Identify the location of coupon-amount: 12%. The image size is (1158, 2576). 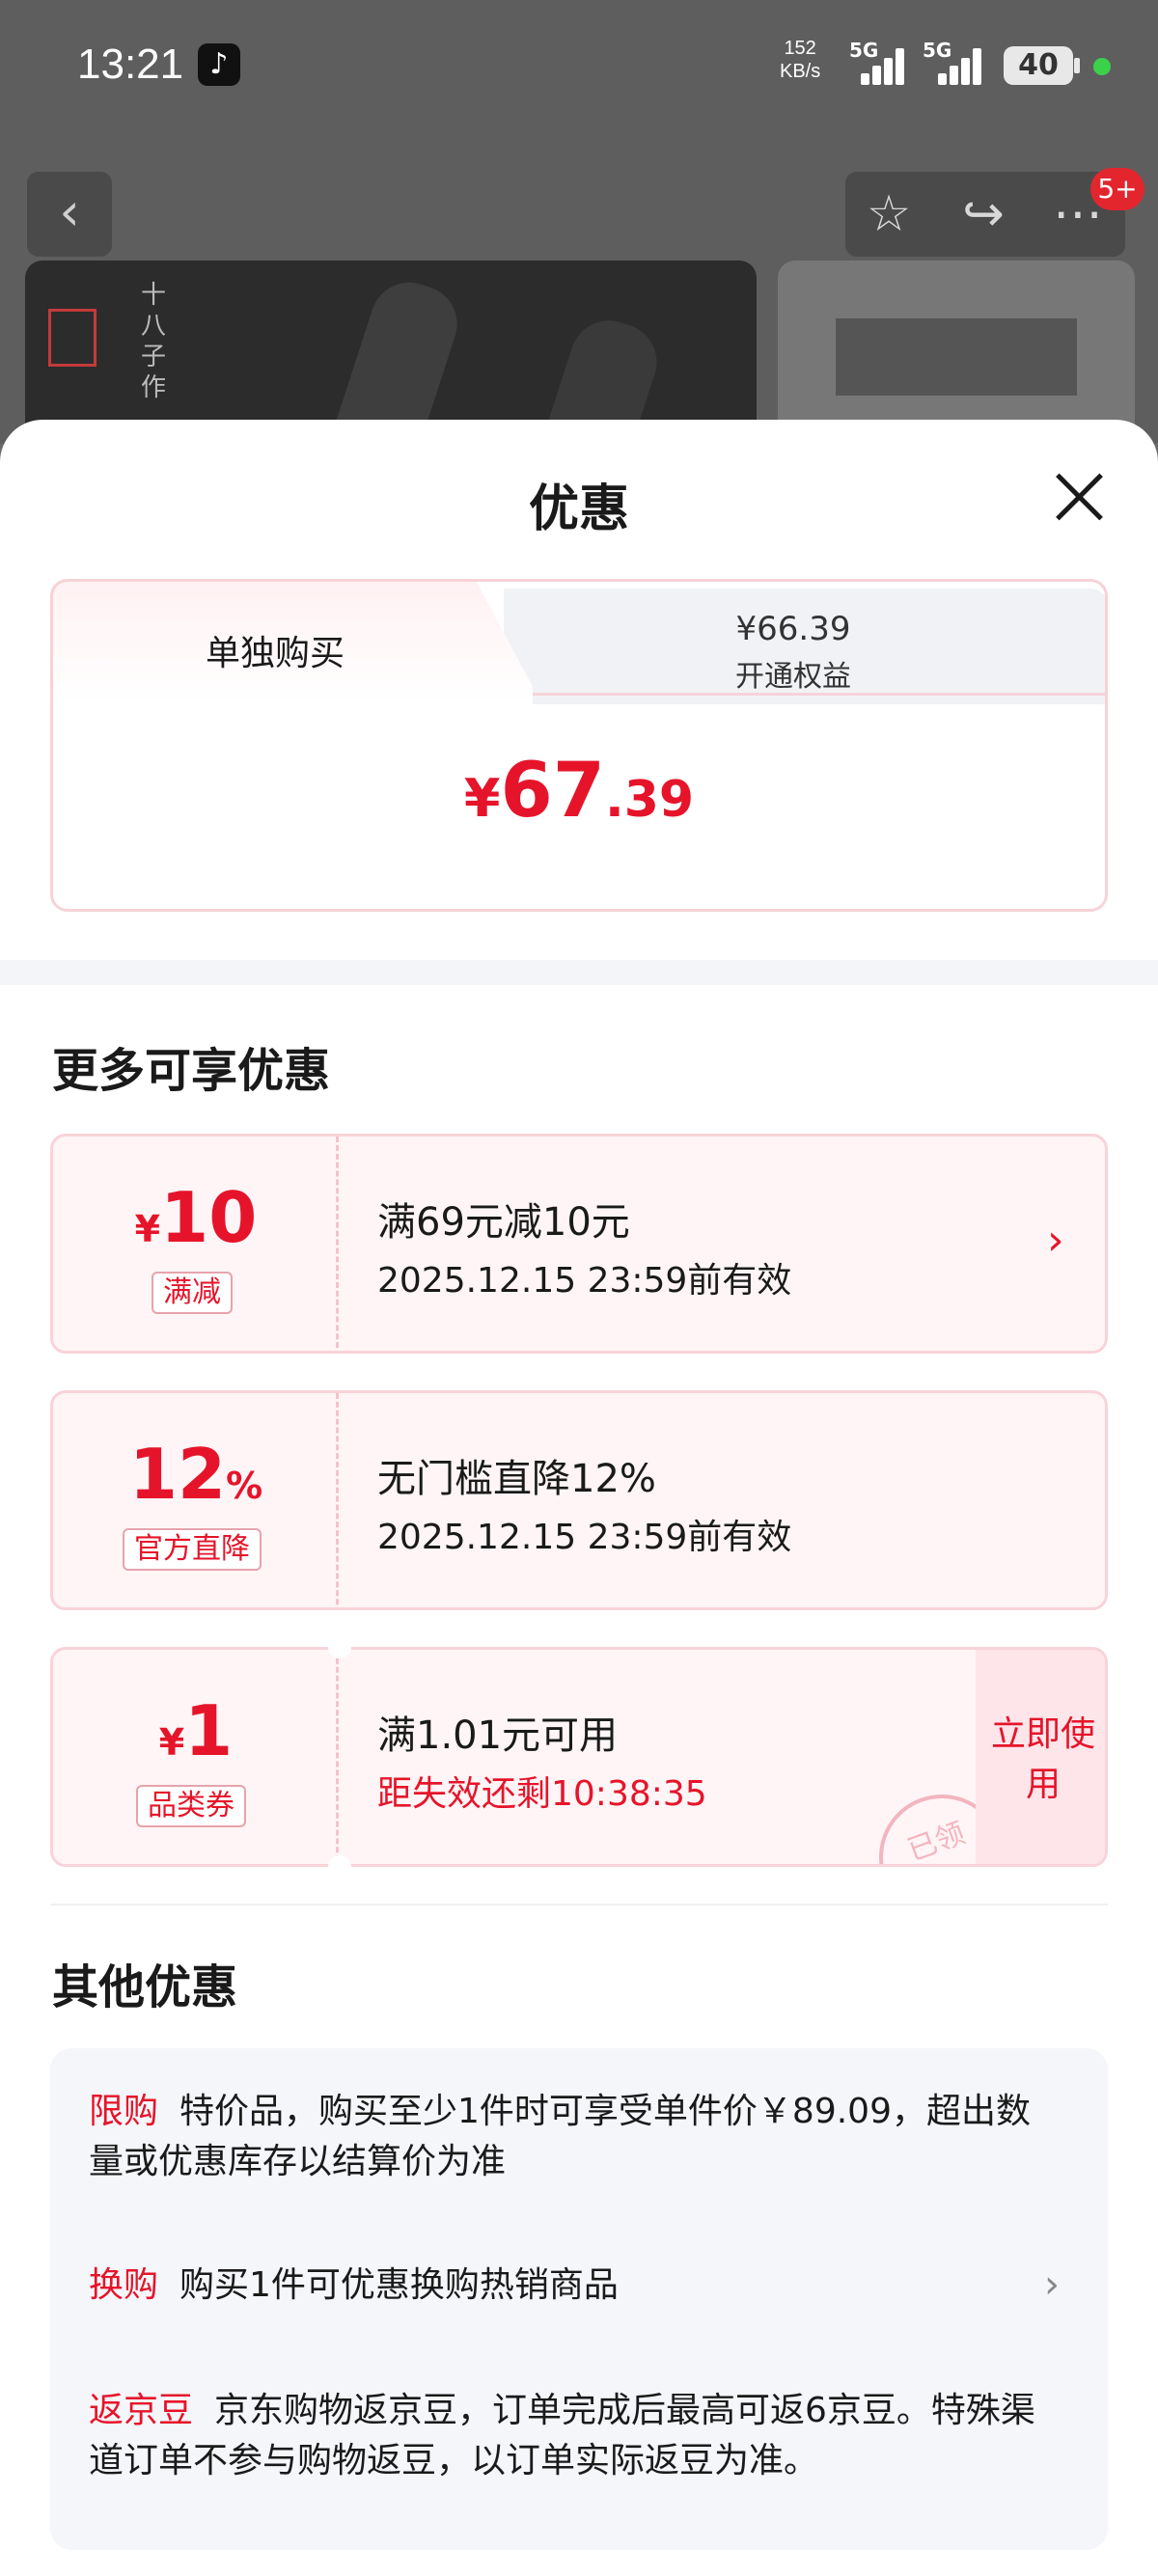
(195, 1475).